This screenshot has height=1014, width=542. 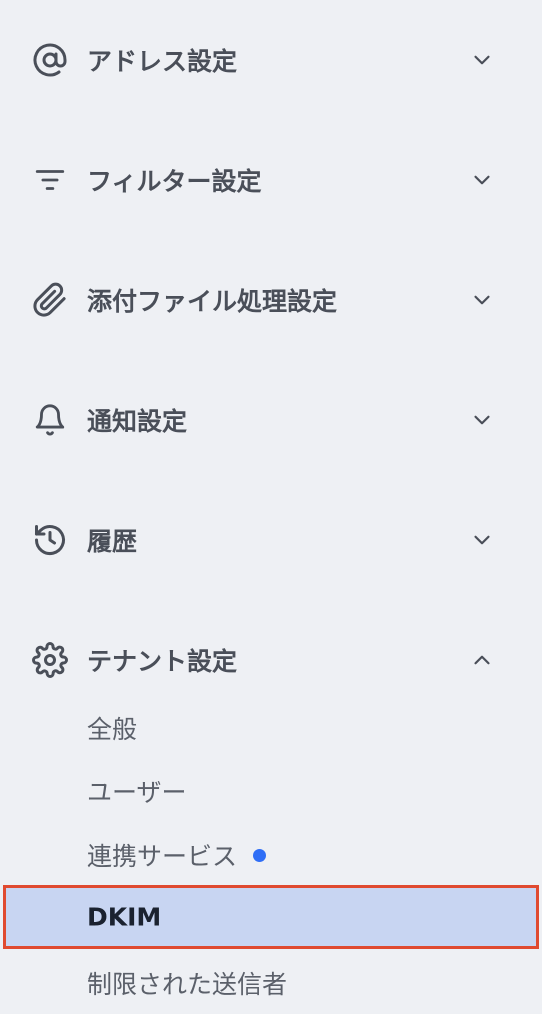 I want to click on paperclip-icon, so click(x=50, y=300).